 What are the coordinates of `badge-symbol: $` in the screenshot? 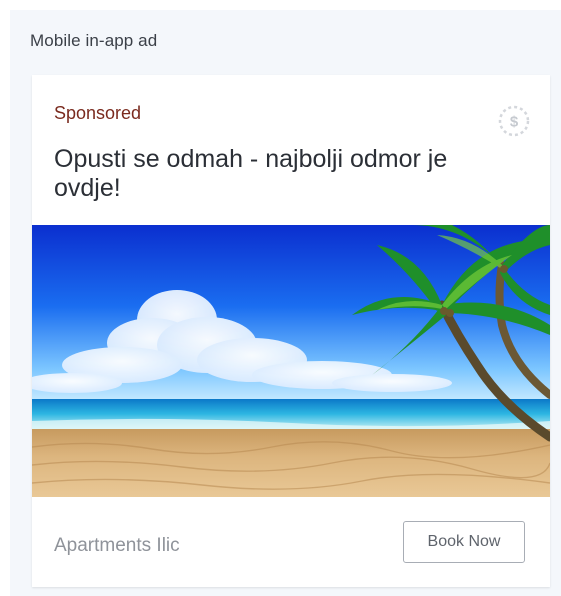 It's located at (514, 122).